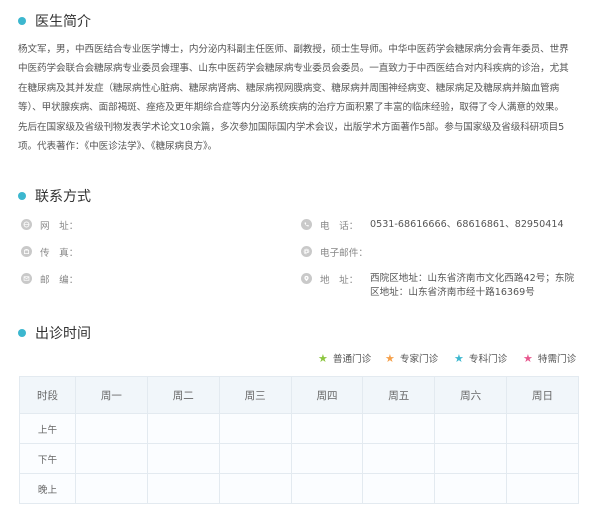 This screenshot has width=600, height=508. Describe the element at coordinates (306, 278) in the screenshot. I see `location-pin-icon` at that location.